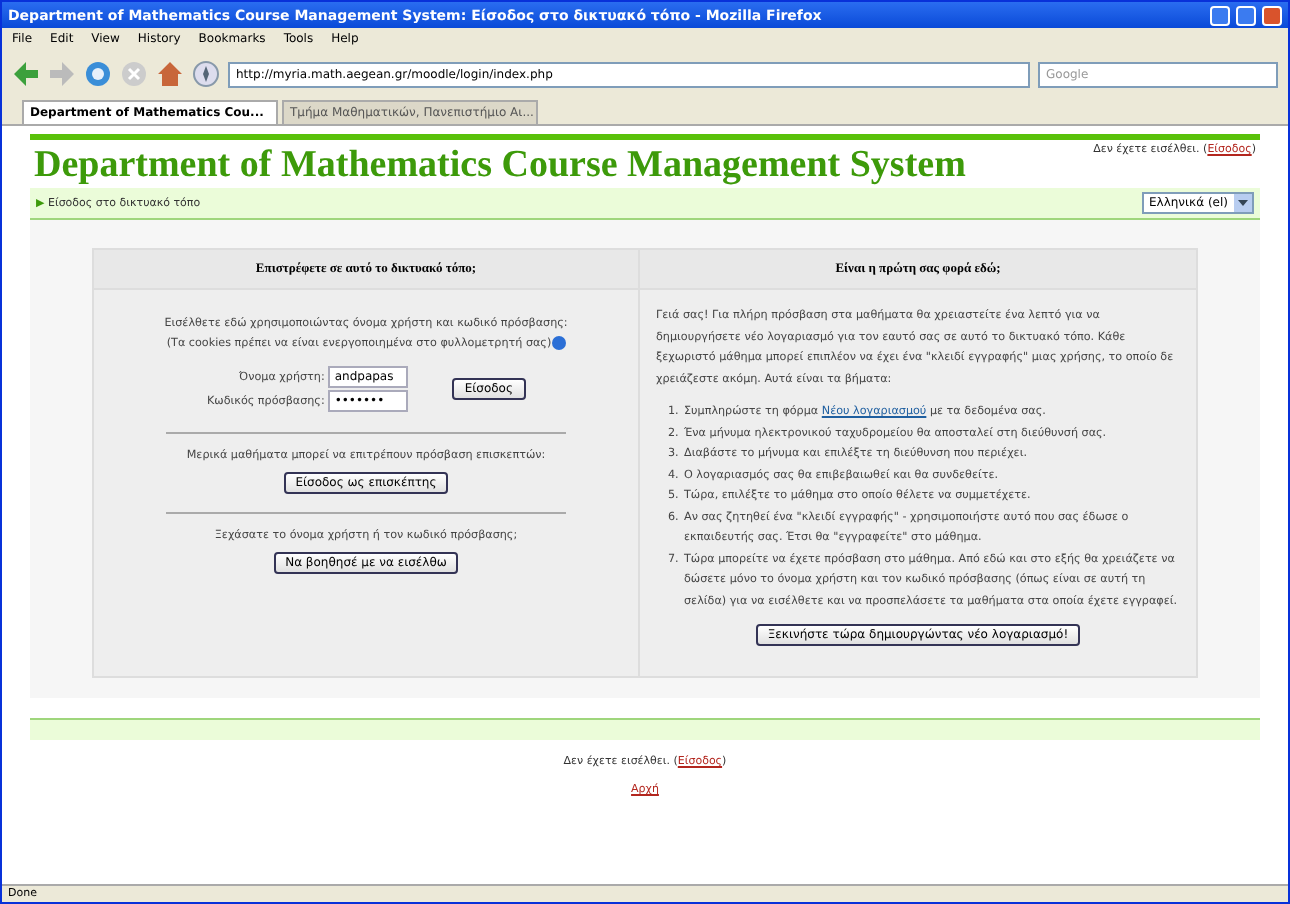 This screenshot has width=1290, height=904. Describe the element at coordinates (206, 74) in the screenshot. I see `compass-icon` at that location.